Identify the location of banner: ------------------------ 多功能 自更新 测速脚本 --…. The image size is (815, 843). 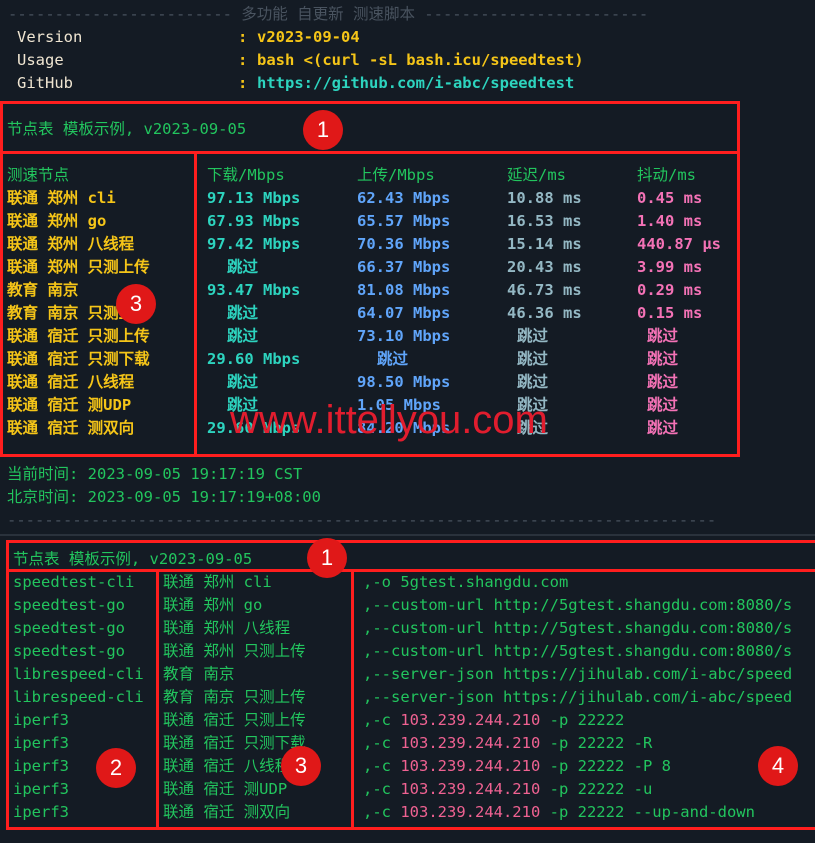
(328, 14).